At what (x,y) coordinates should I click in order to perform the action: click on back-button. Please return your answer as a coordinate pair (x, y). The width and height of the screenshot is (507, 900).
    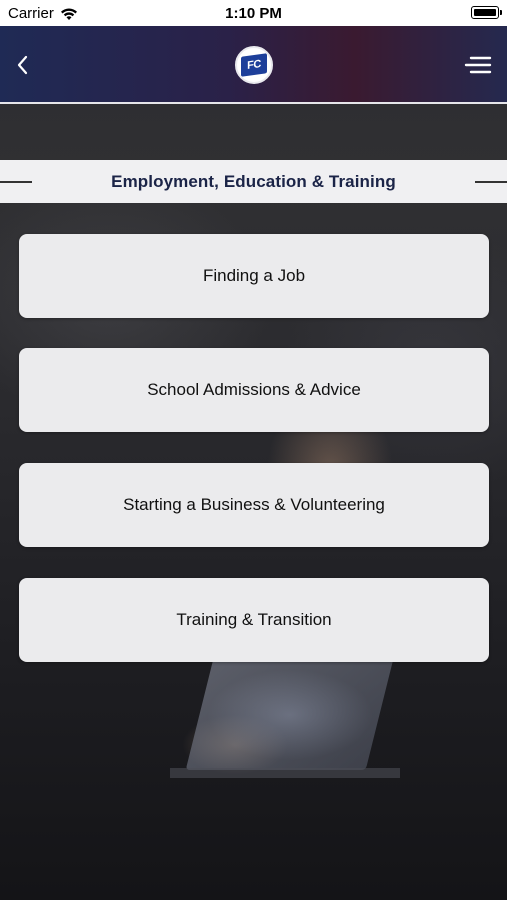
    Looking at the image, I should click on (24, 65).